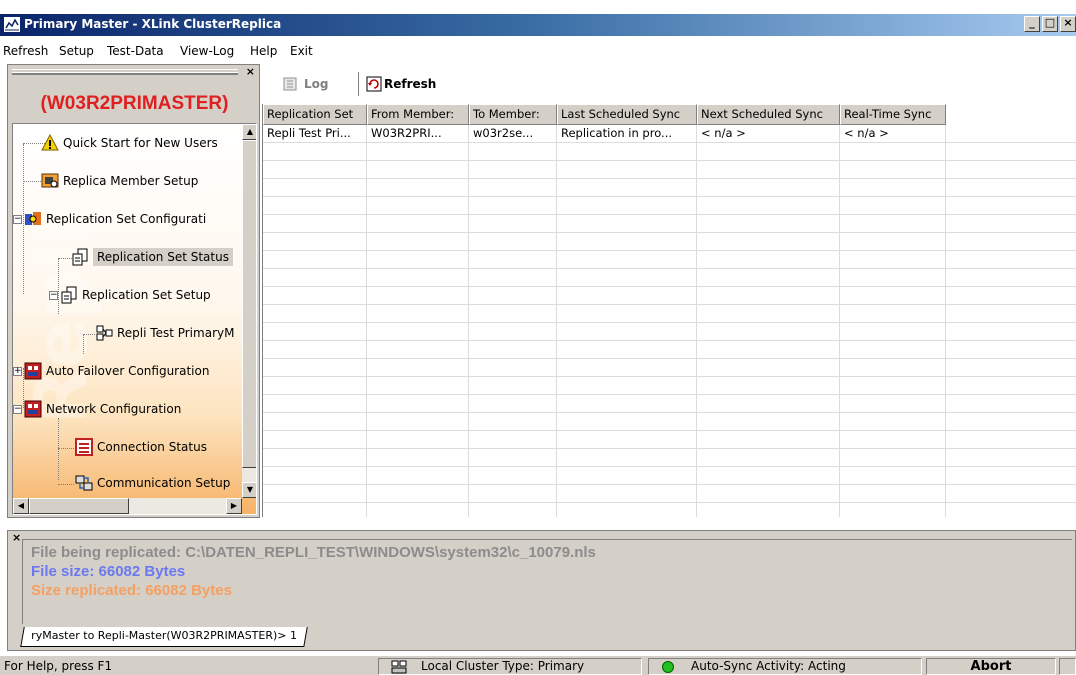 The height and width of the screenshot is (675, 1076). Describe the element at coordinates (1032, 24) in the screenshot. I see `minimize-button: _` at that location.